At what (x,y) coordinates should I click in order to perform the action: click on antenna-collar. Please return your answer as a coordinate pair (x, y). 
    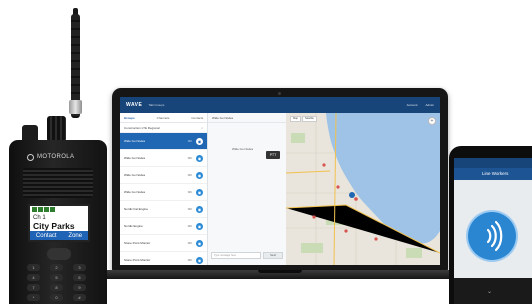
    Looking at the image, I should click on (75, 107).